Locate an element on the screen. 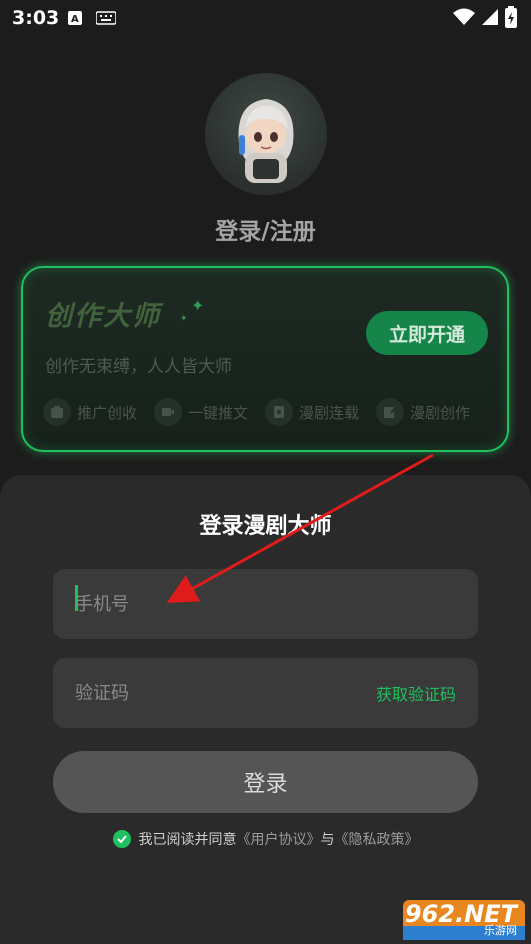  login-button: 登录 is located at coordinates (265, 782).